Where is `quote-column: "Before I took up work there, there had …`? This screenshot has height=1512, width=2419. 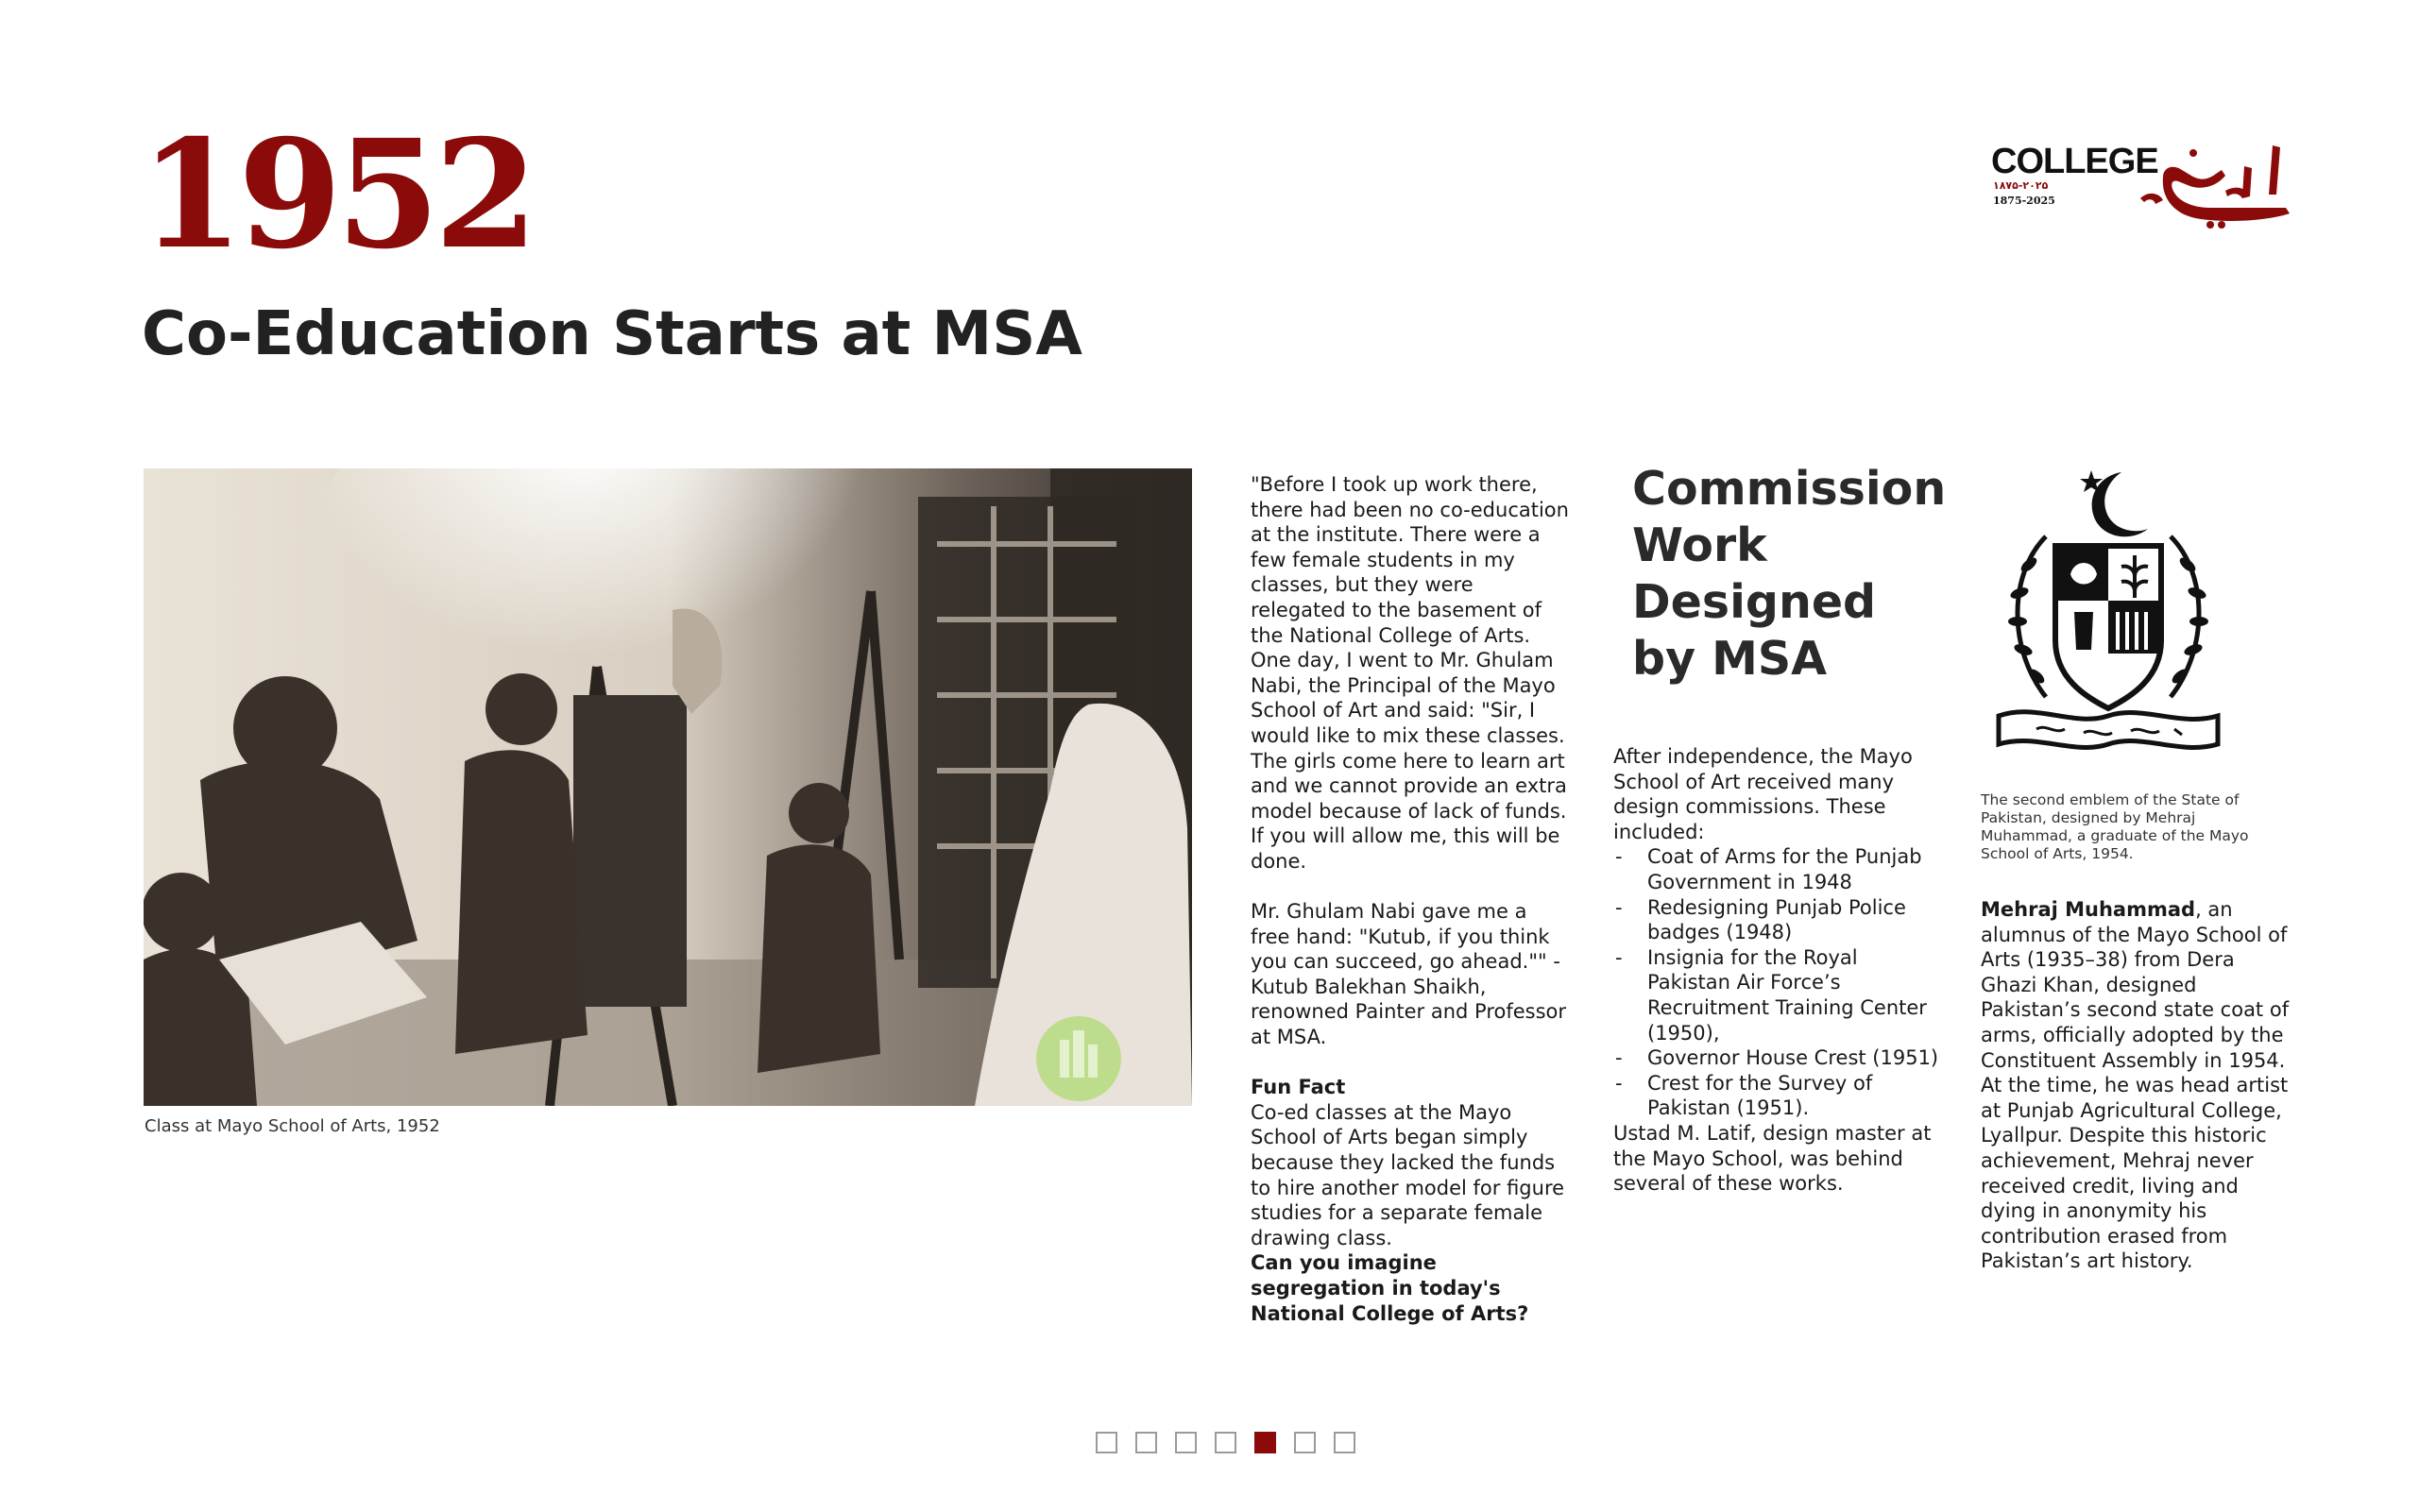
quote-column: "Before I took up work there, there had … is located at coordinates (1411, 899).